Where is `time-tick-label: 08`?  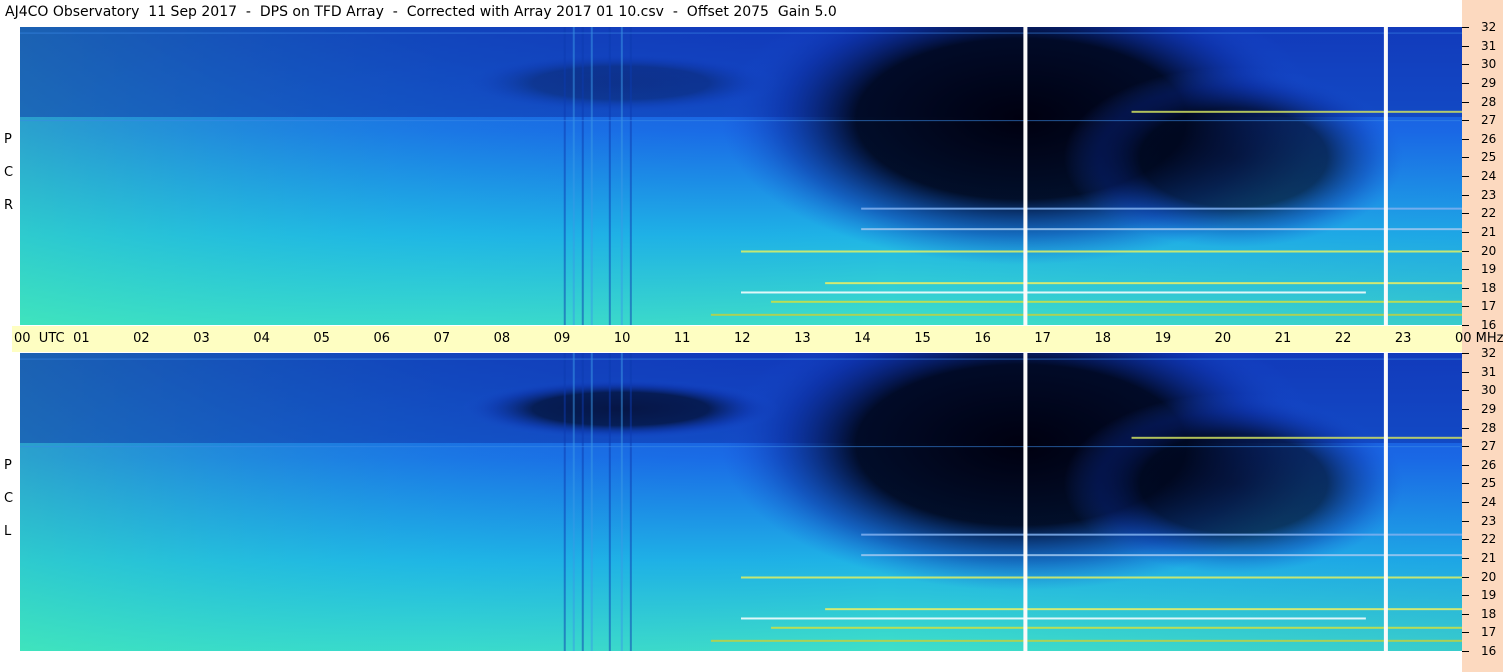
time-tick-label: 08 is located at coordinates (502, 338).